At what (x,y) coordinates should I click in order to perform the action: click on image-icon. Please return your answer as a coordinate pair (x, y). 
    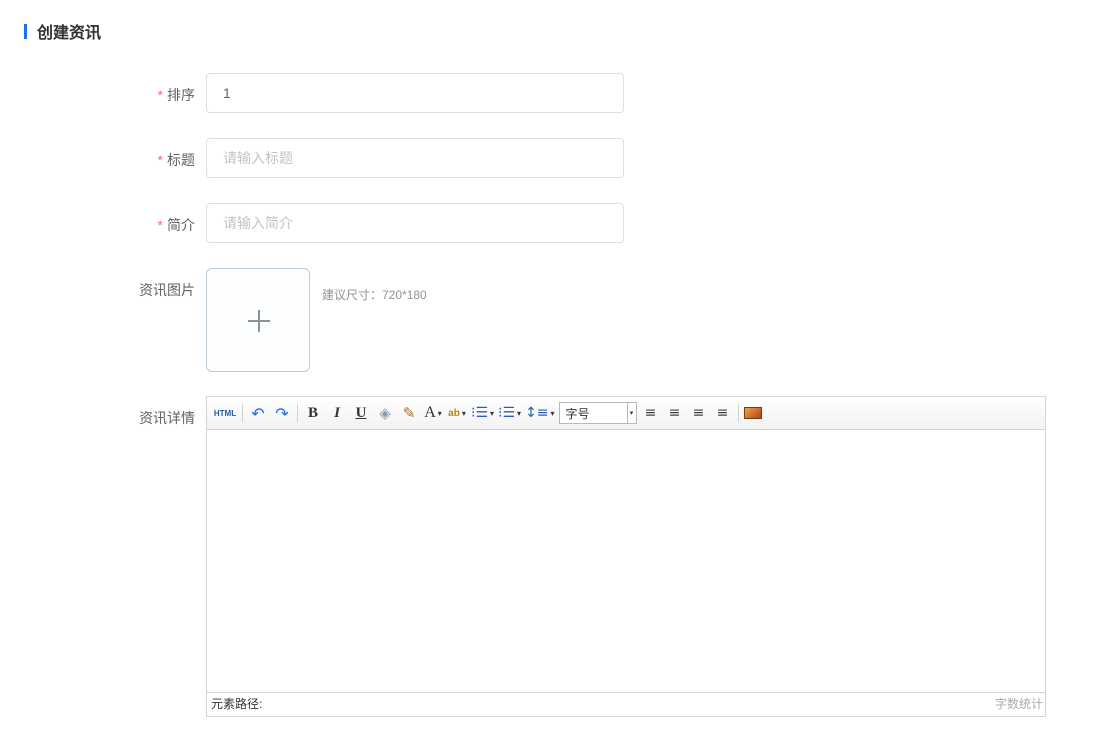
    Looking at the image, I should click on (752, 413).